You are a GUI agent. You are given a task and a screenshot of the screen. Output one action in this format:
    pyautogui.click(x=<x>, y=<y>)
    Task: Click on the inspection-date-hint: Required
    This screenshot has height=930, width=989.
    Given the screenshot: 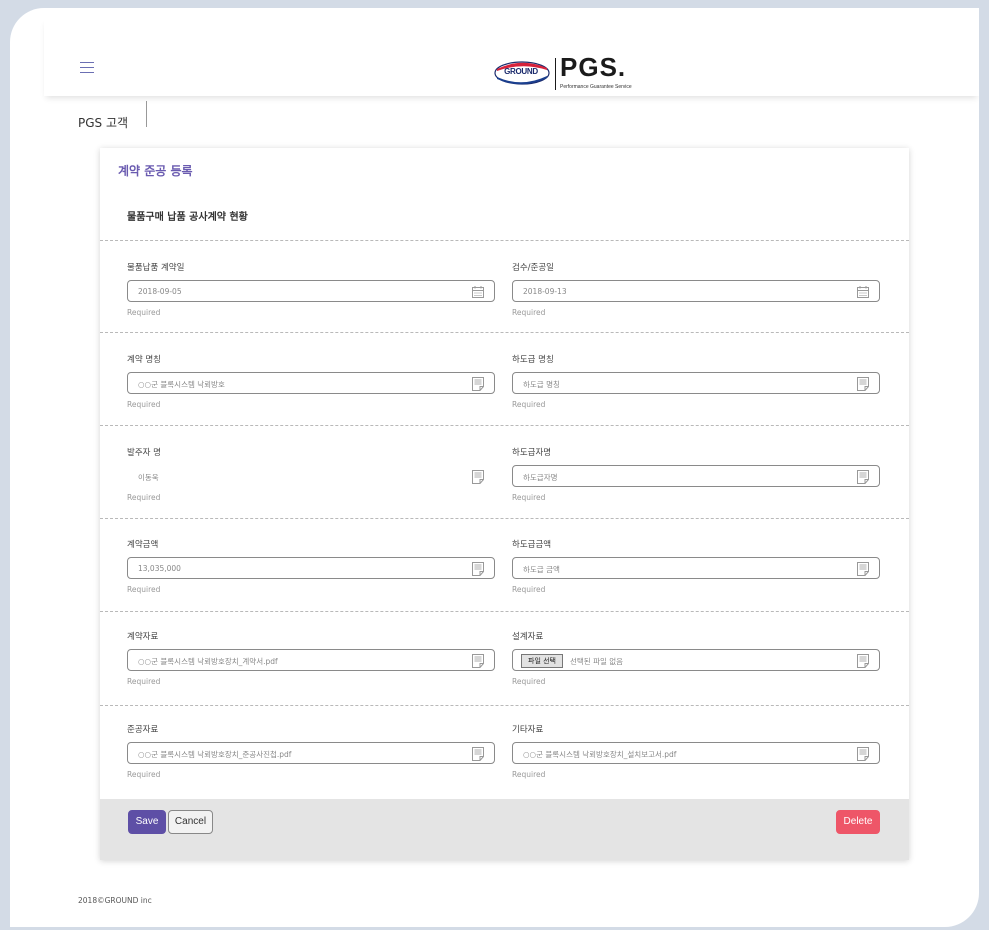 What is the action you would take?
    pyautogui.click(x=529, y=312)
    